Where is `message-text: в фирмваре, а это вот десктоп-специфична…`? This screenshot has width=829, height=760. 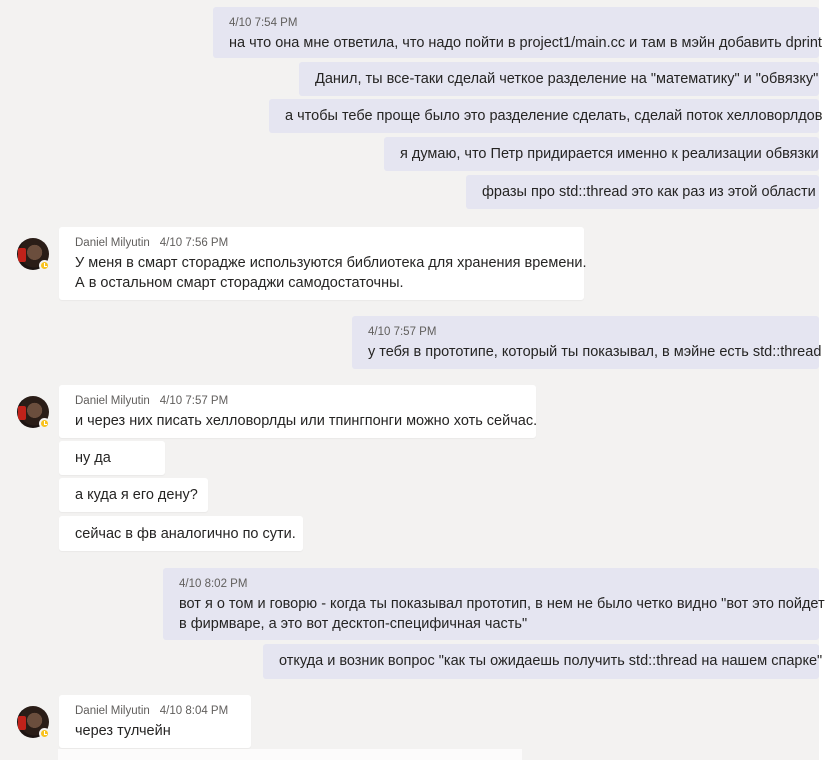
message-text: в фирмваре, а это вот десктоп-специфична… is located at coordinates (353, 624).